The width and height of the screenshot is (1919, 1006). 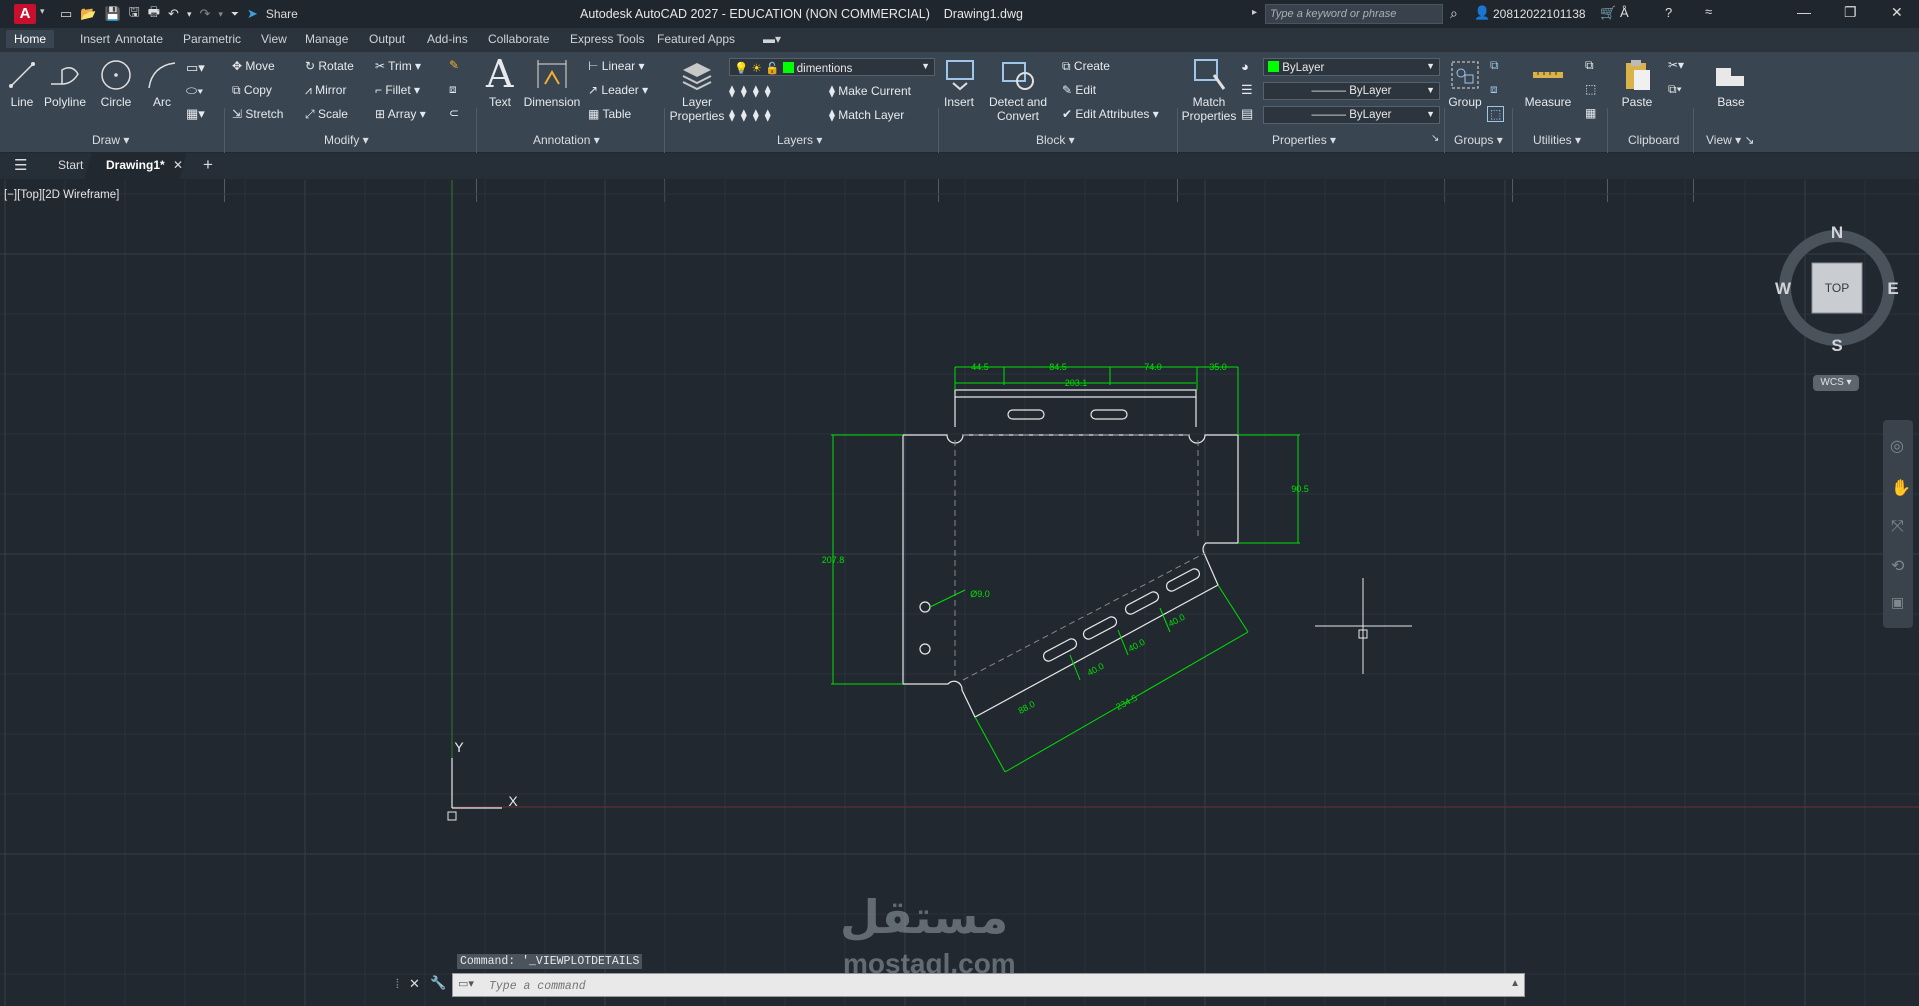 I want to click on redo-dropdown-icon: ▾, so click(x=220, y=14).